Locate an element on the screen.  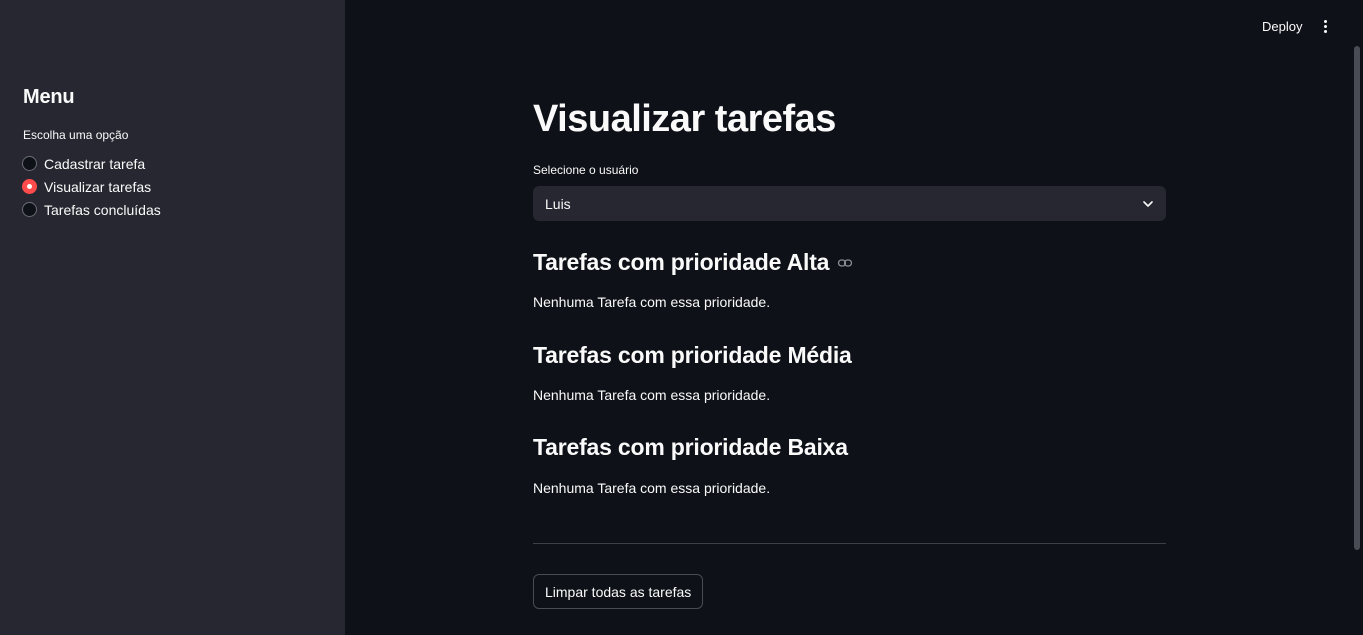
radio-option-tarefas-concluidas: Tarefas concluídas is located at coordinates (91, 209).